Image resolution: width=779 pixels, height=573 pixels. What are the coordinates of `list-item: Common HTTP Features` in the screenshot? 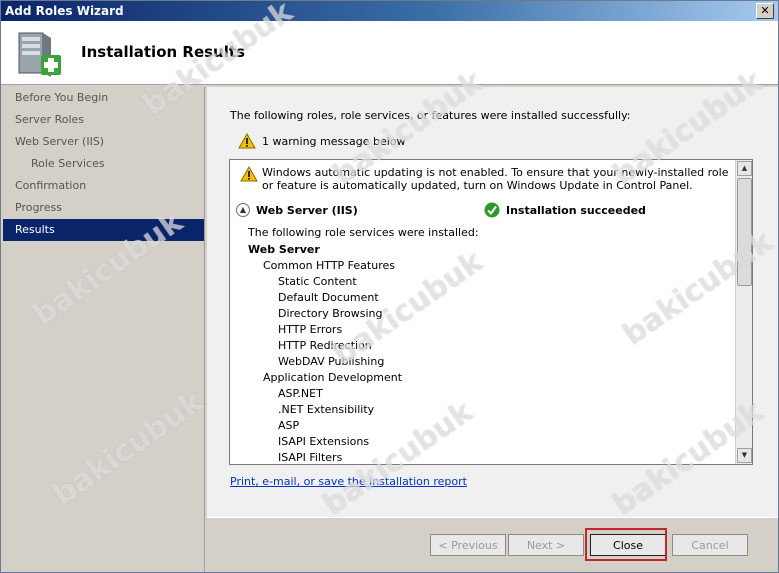 It's located at (329, 265).